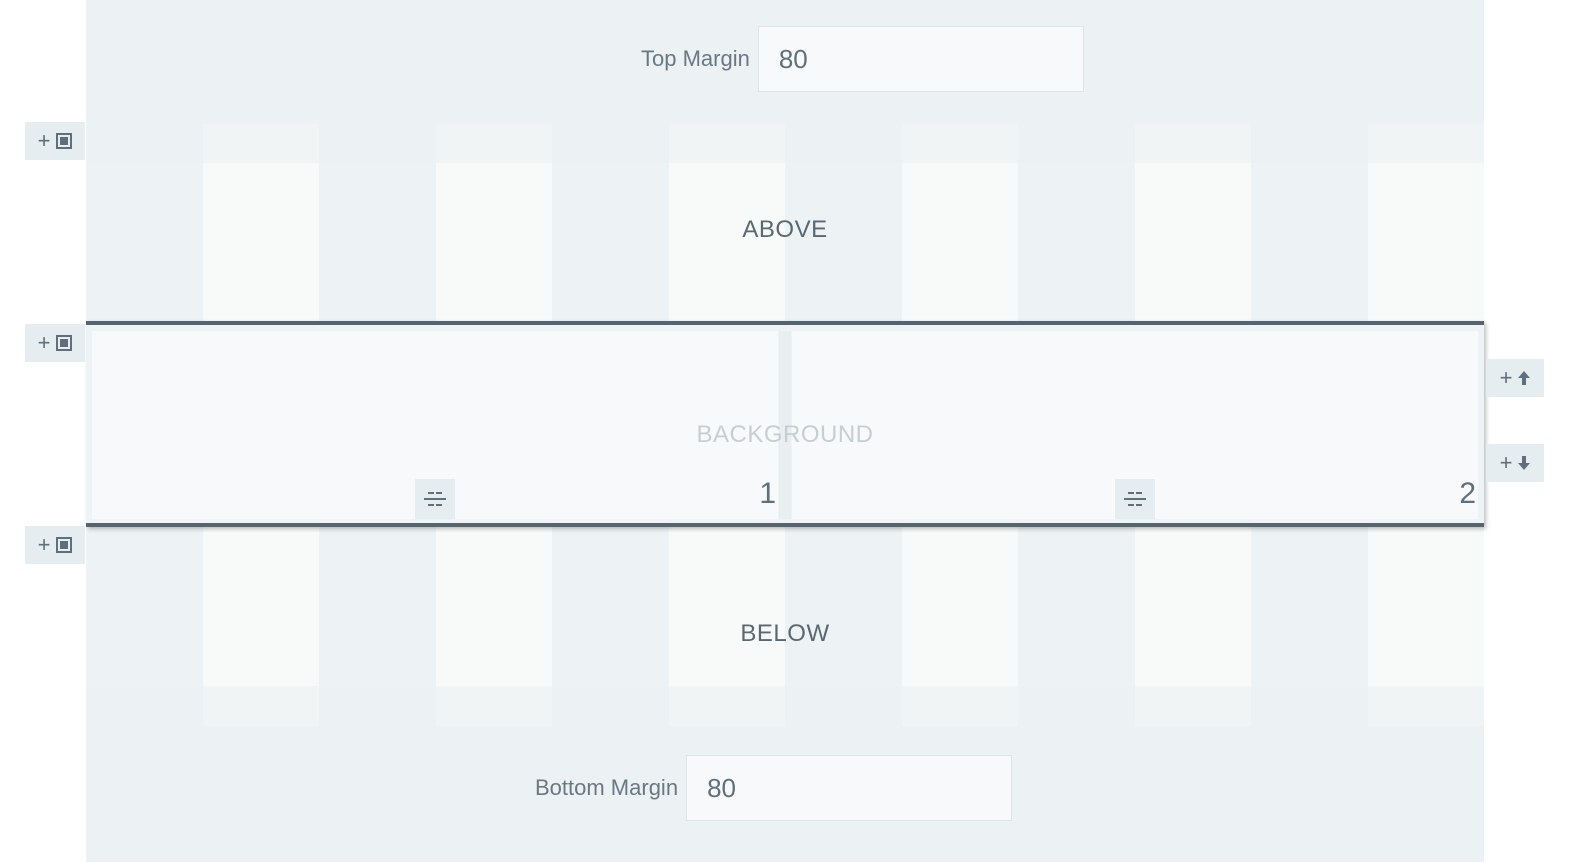  Describe the element at coordinates (849, 788) in the screenshot. I see `bottom-margin-input` at that location.